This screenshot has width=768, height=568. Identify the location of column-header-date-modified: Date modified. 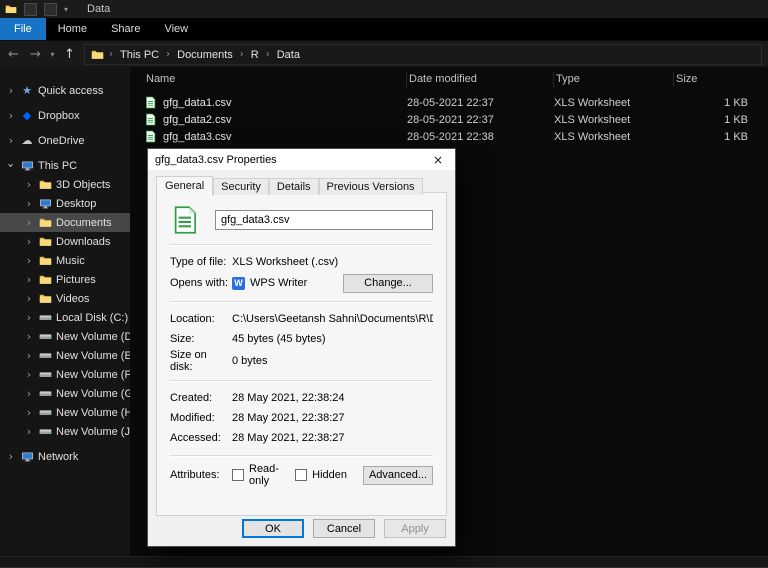
(480, 79).